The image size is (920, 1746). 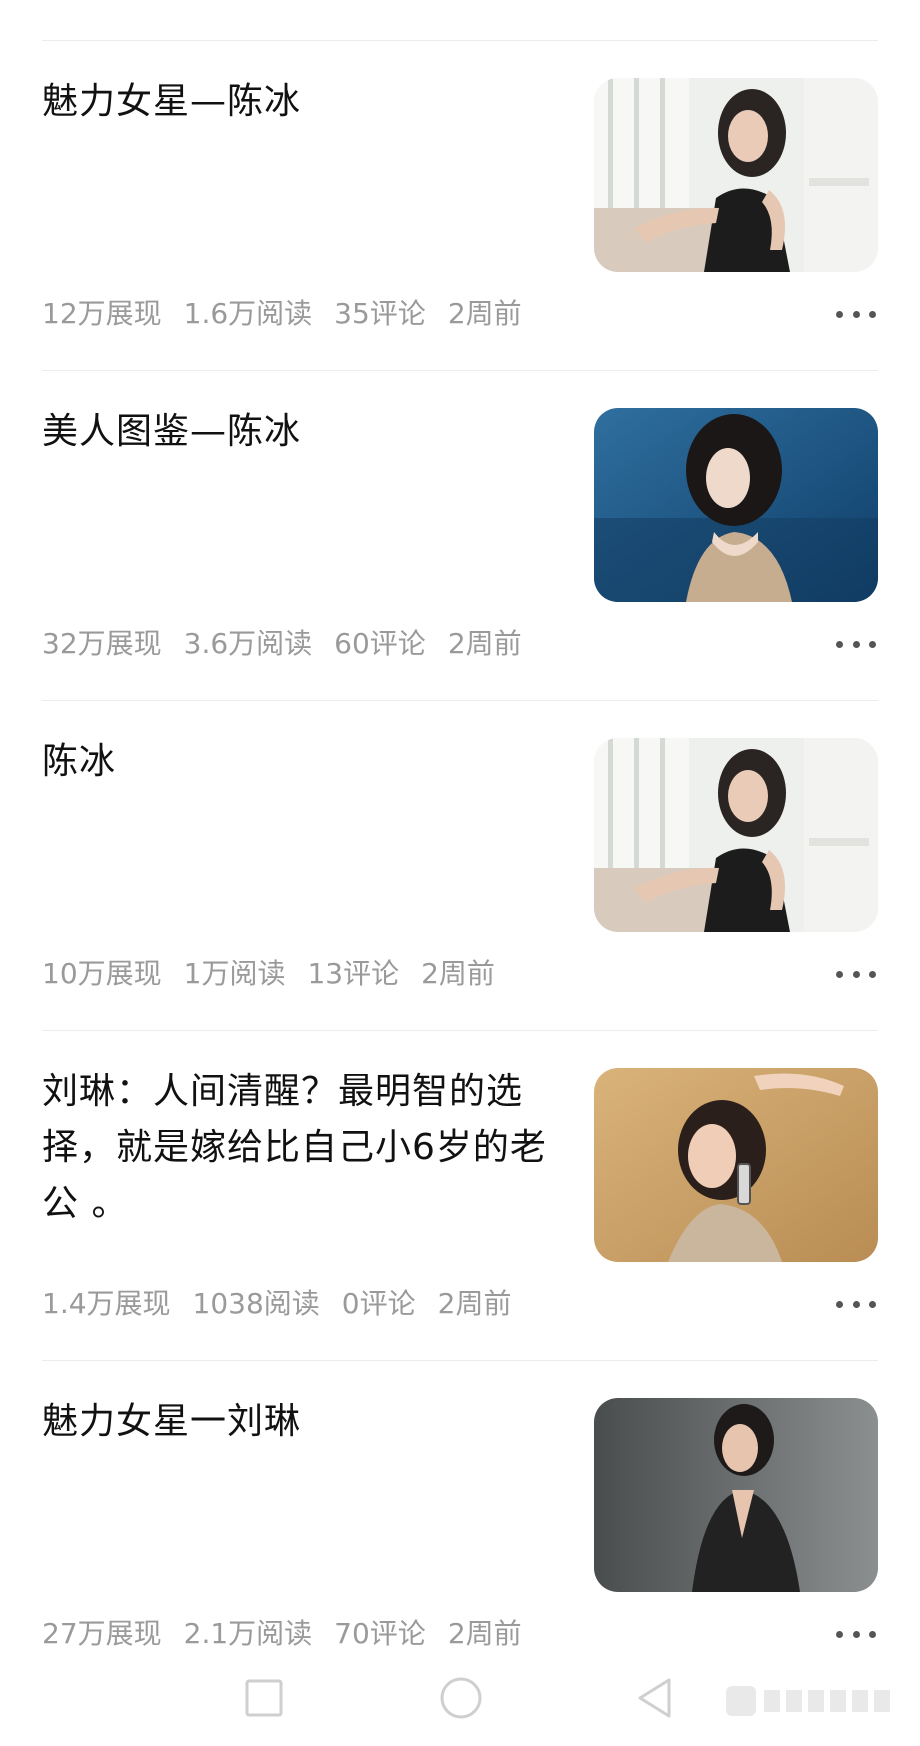 What do you see at coordinates (106, 1303) in the screenshot?
I see `views-count: 1.4万展现` at bounding box center [106, 1303].